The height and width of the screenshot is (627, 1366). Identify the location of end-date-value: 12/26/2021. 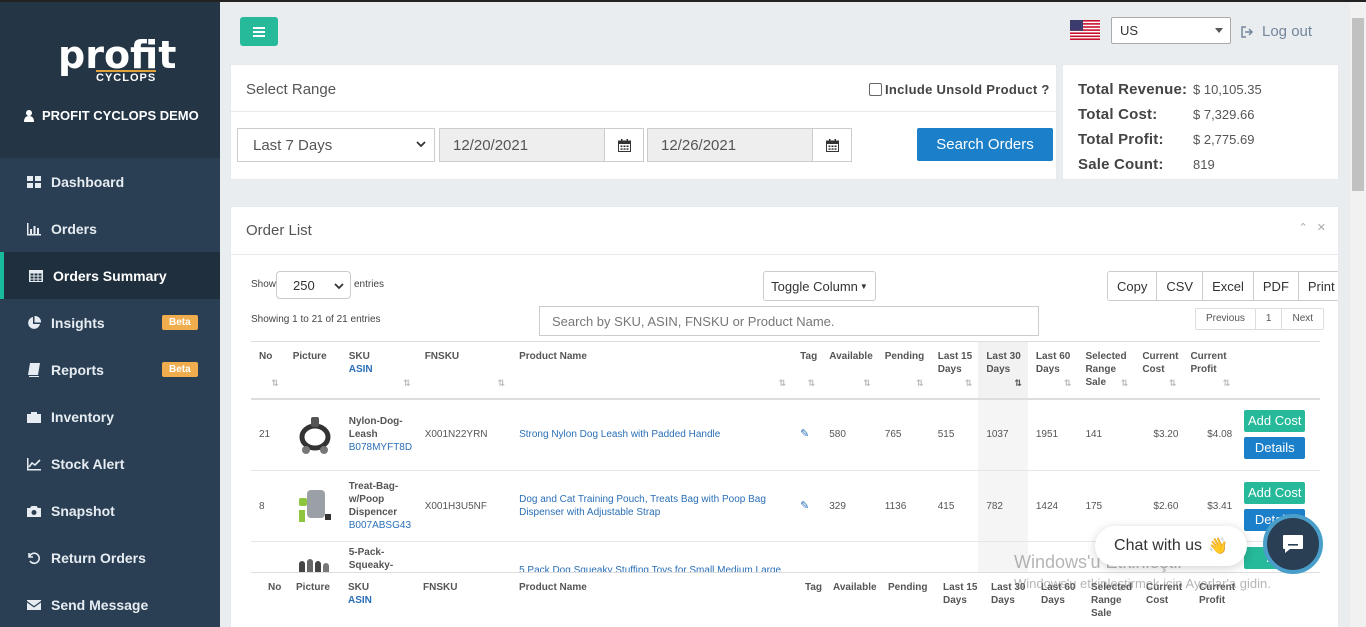
(699, 145).